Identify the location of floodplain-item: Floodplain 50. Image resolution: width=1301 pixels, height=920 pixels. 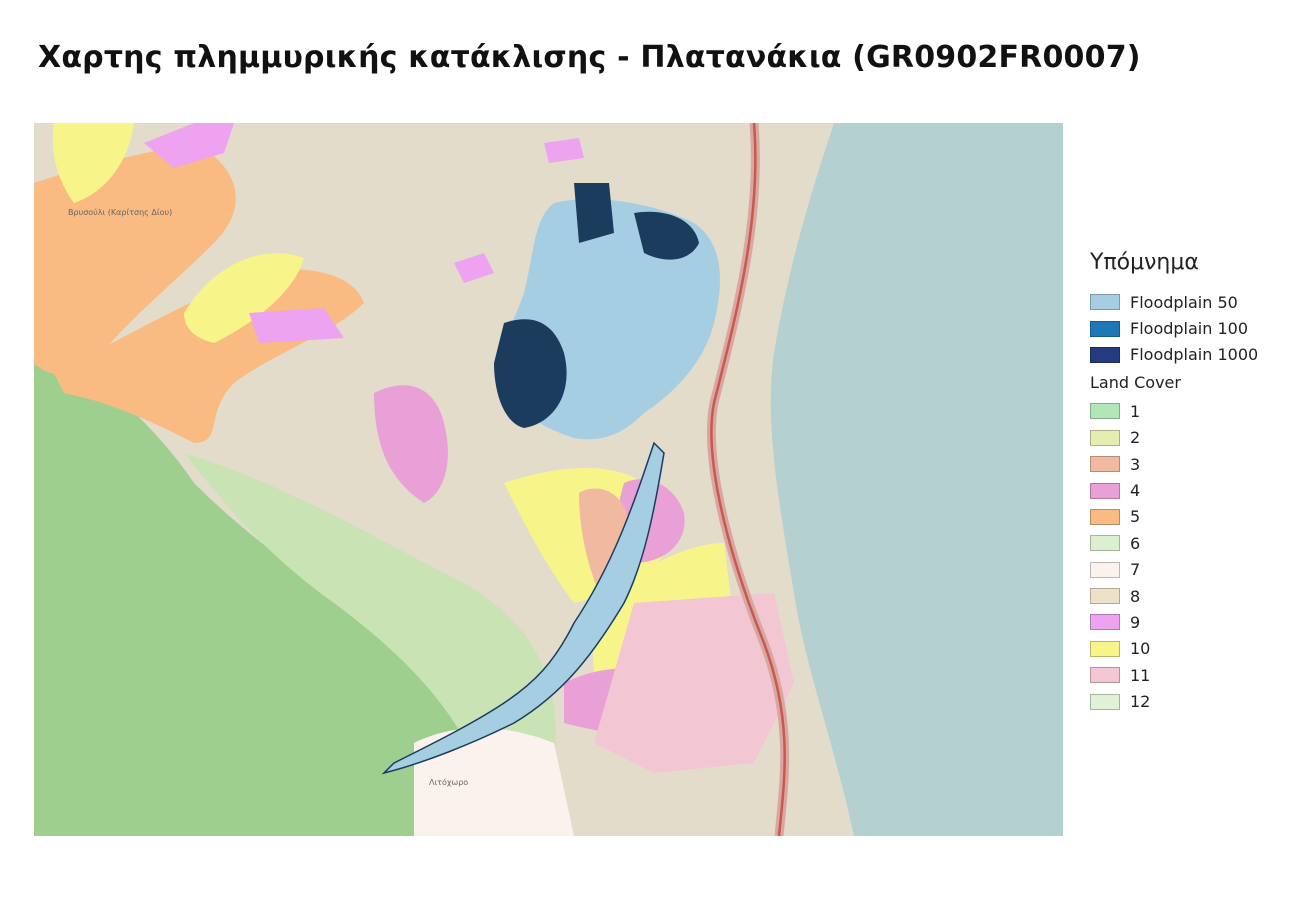
(1192, 302).